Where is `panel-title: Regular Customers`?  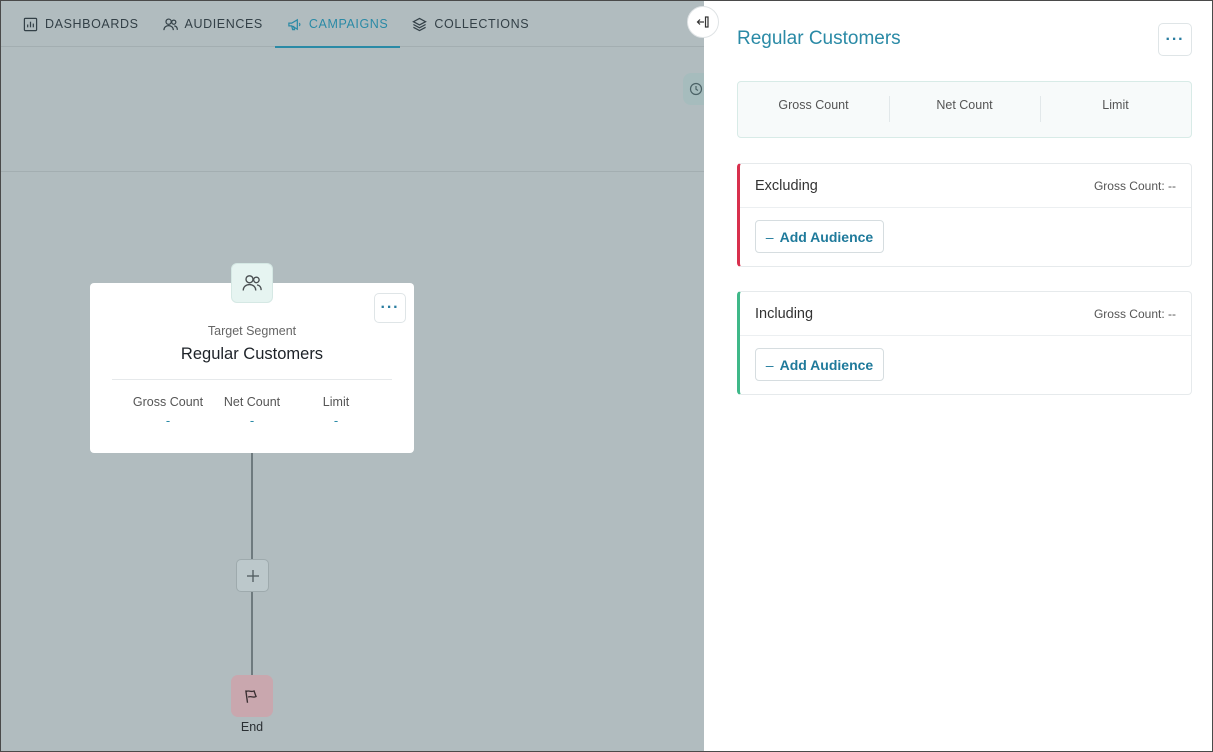 panel-title: Regular Customers is located at coordinates (819, 38).